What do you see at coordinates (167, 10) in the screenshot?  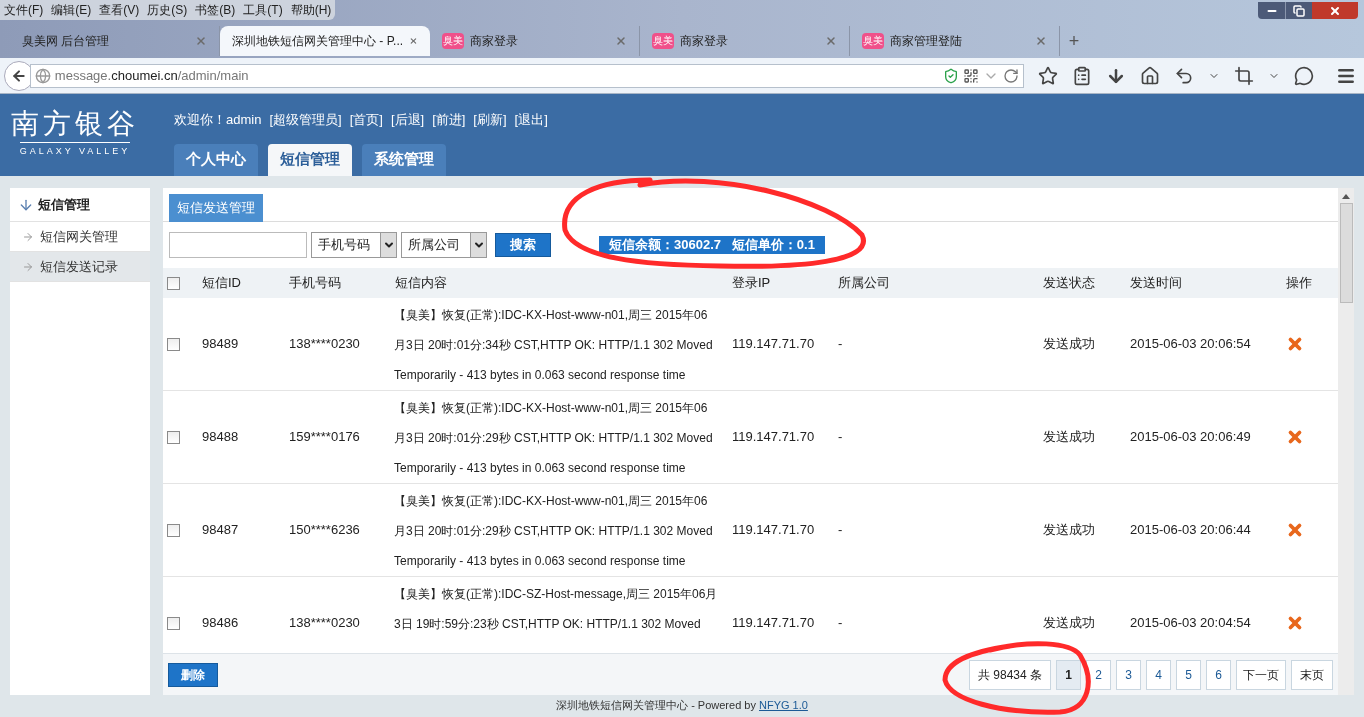 I see `menu-item: 历史(S)` at bounding box center [167, 10].